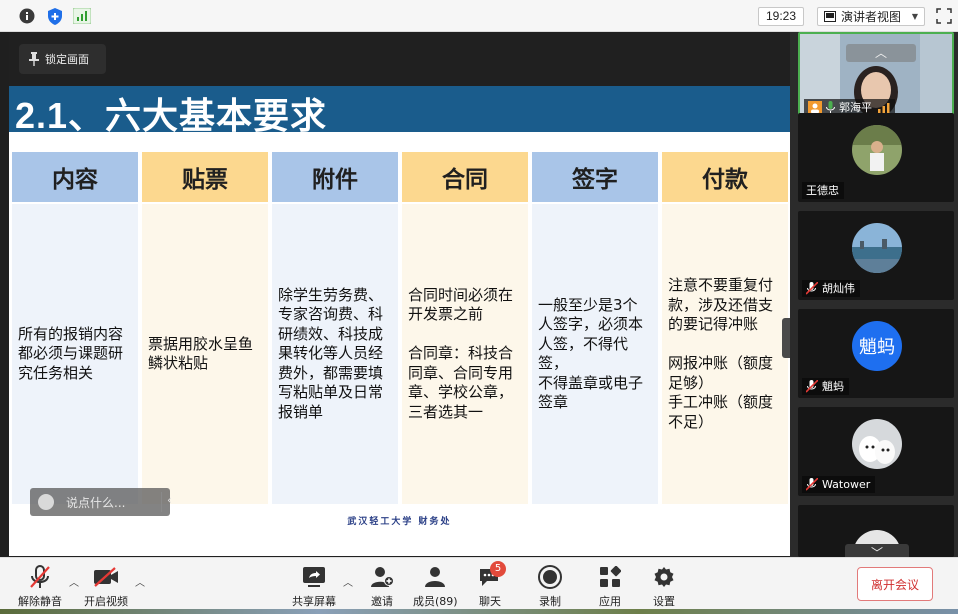 This screenshot has height=614, width=958. I want to click on participant-tile: 魈蚂 魈蚂, so click(876, 353).